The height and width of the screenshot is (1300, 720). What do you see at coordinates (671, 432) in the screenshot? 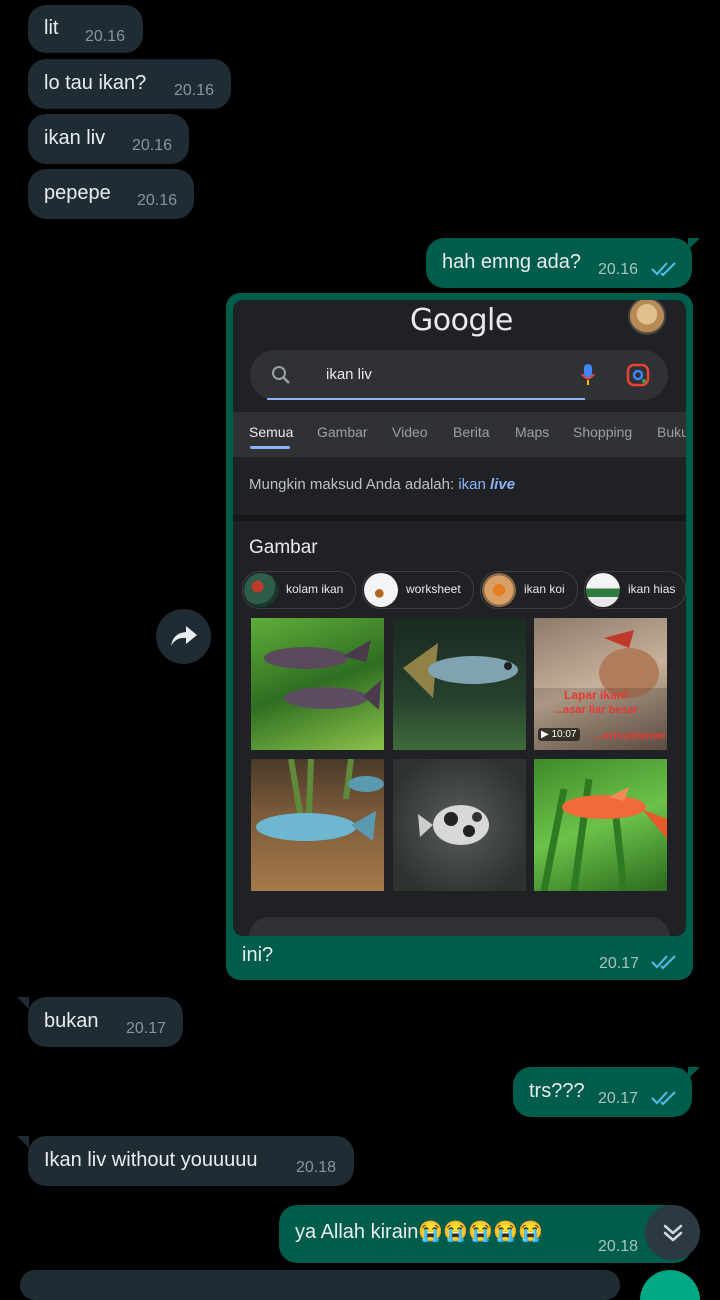
I see `tab-buku: Buku` at bounding box center [671, 432].